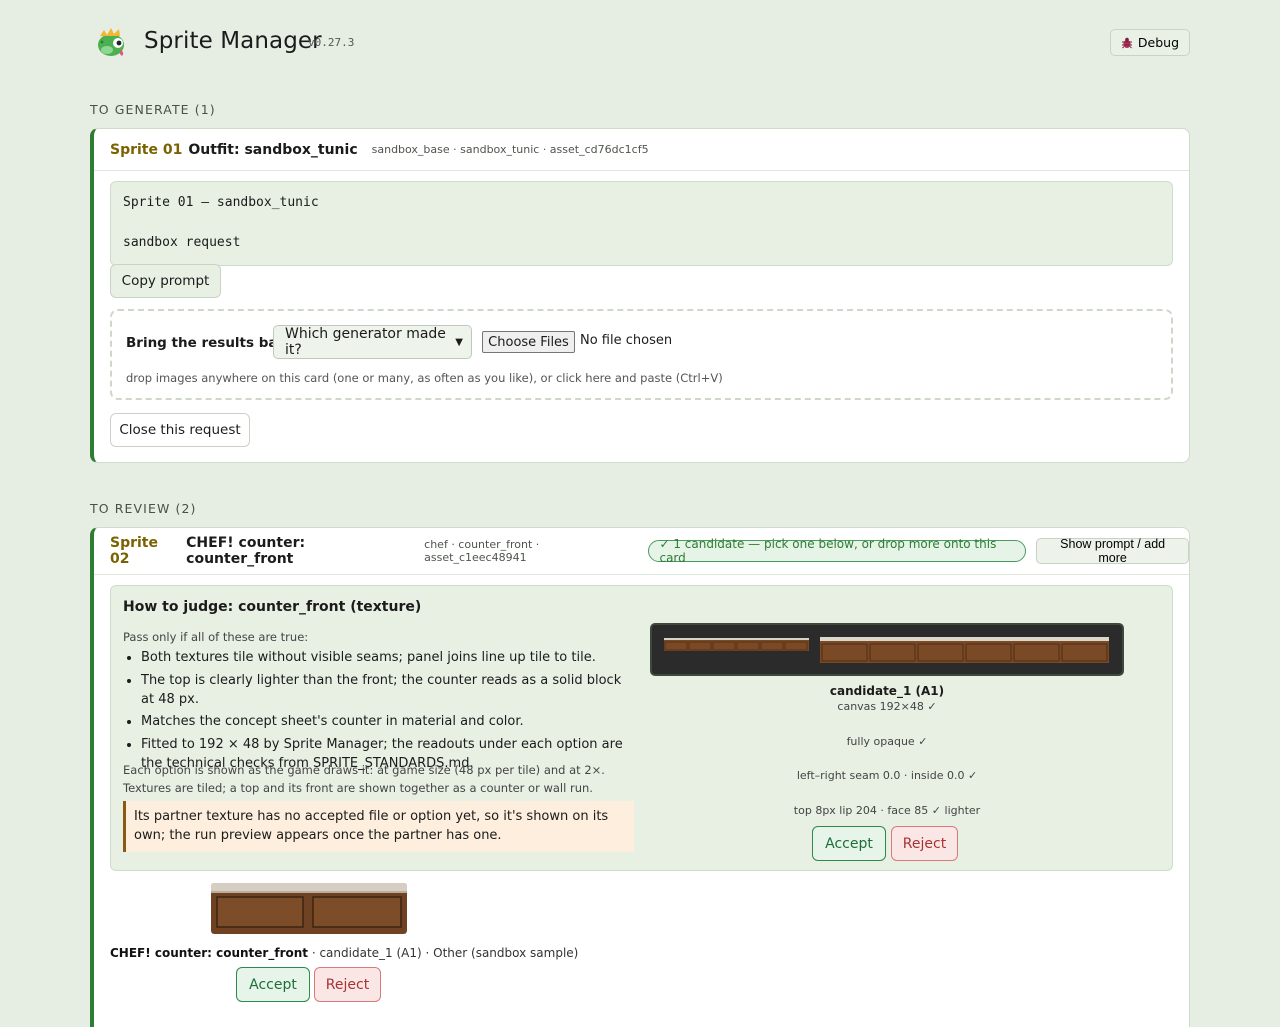 The width and height of the screenshot is (1280, 1027). Describe the element at coordinates (887, 706) in the screenshot. I see `canvas-readout: canvas 192×48 ✓` at that location.